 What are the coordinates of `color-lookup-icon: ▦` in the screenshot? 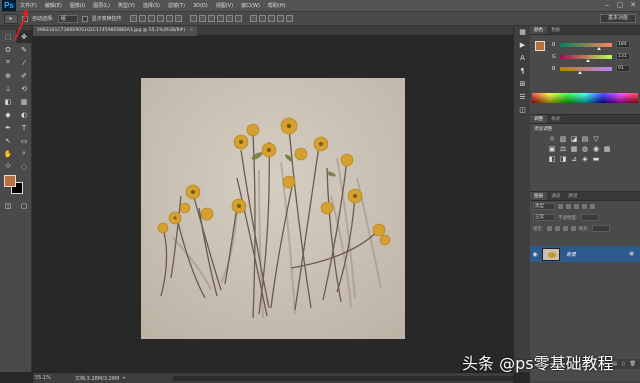 It's located at (607, 149).